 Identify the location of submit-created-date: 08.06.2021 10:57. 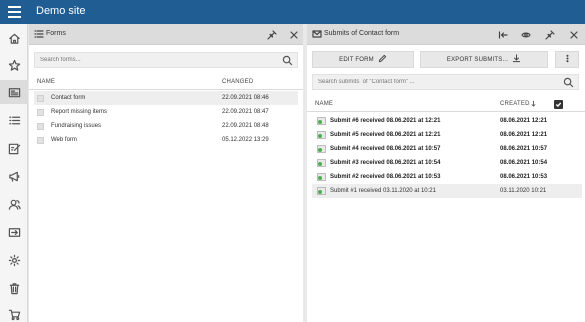
(524, 149).